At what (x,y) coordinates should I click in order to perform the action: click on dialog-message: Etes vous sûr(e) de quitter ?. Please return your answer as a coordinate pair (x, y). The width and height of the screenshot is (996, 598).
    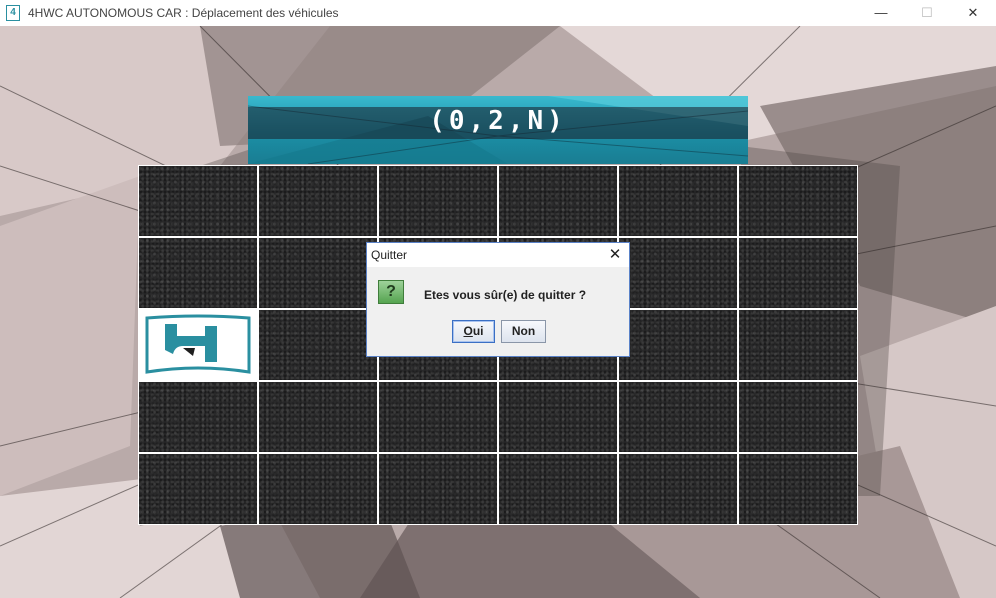
    Looking at the image, I should click on (505, 295).